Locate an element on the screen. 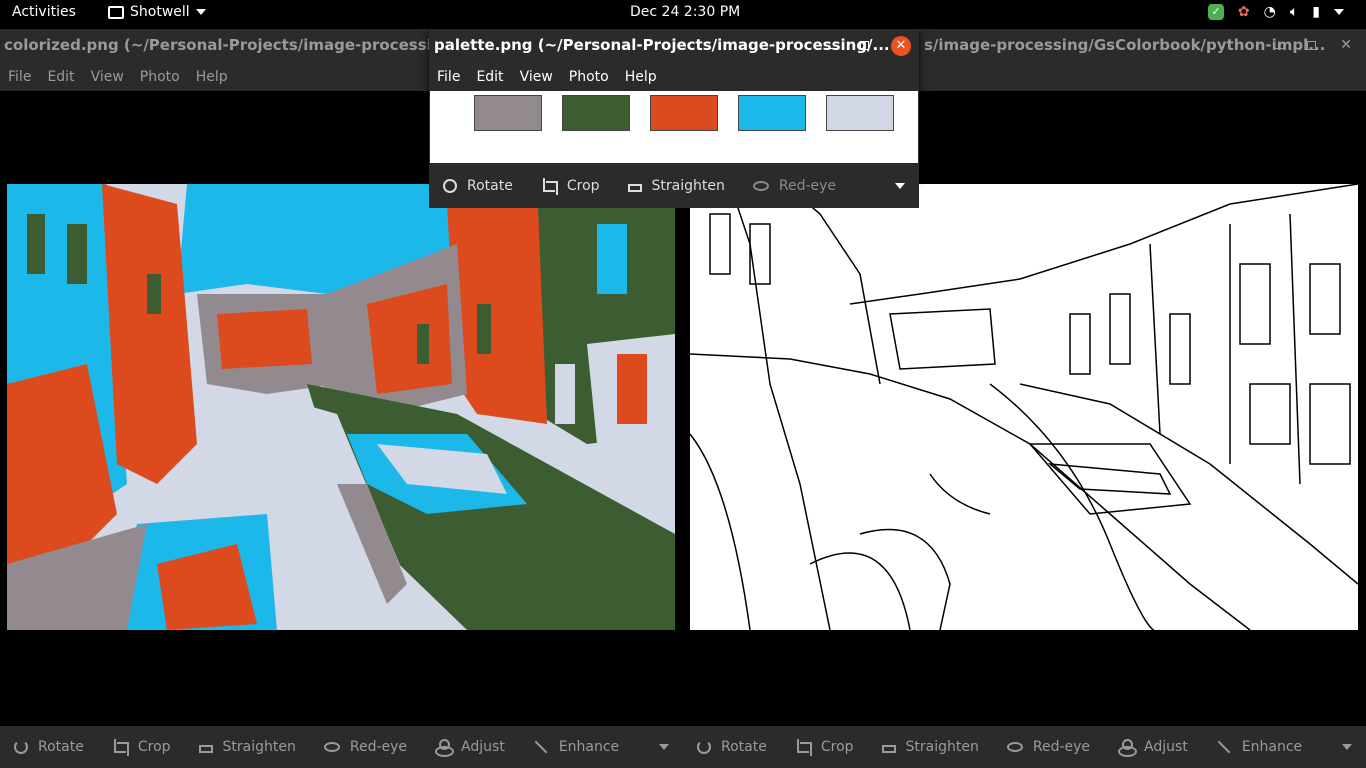  battery-icon: ▮ is located at coordinates (1316, 12).